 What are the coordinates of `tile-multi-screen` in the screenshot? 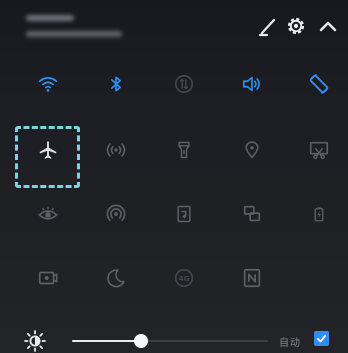 It's located at (252, 214).